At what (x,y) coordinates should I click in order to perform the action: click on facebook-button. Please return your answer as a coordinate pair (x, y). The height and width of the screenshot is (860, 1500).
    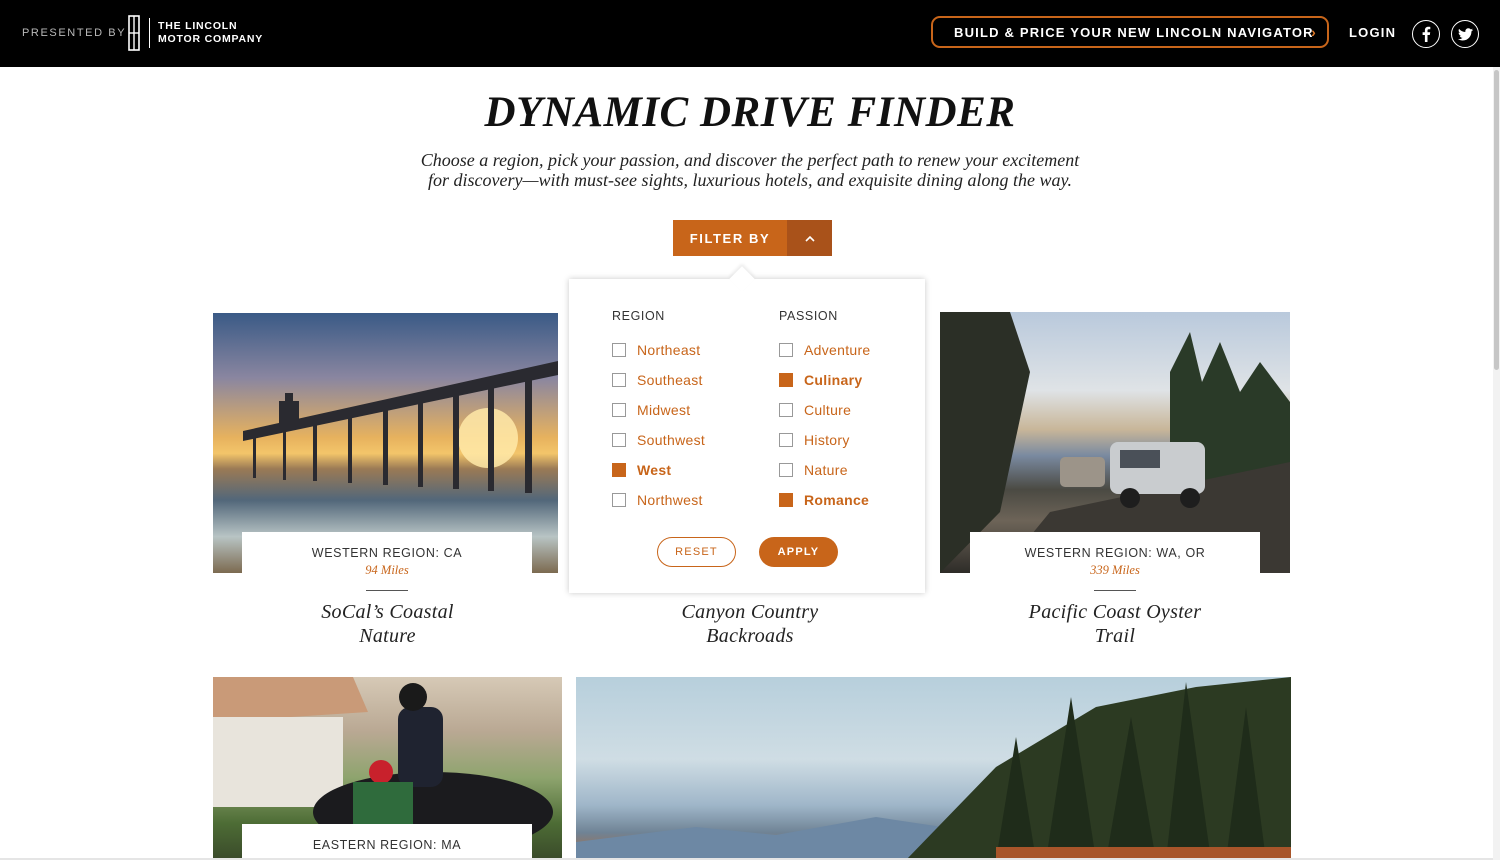
    Looking at the image, I should click on (1426, 34).